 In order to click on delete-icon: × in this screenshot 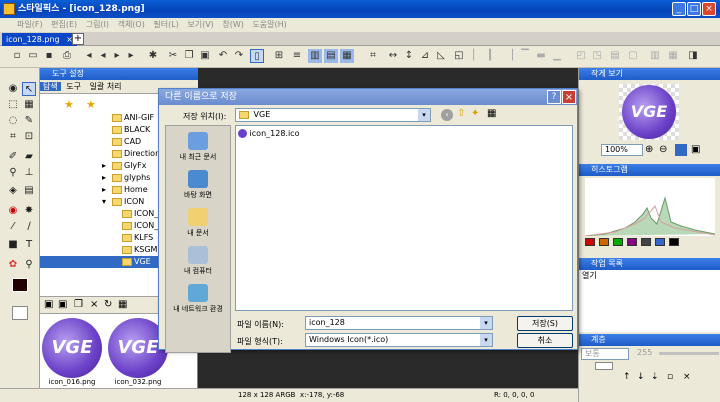, I will do `click(94, 304)`.